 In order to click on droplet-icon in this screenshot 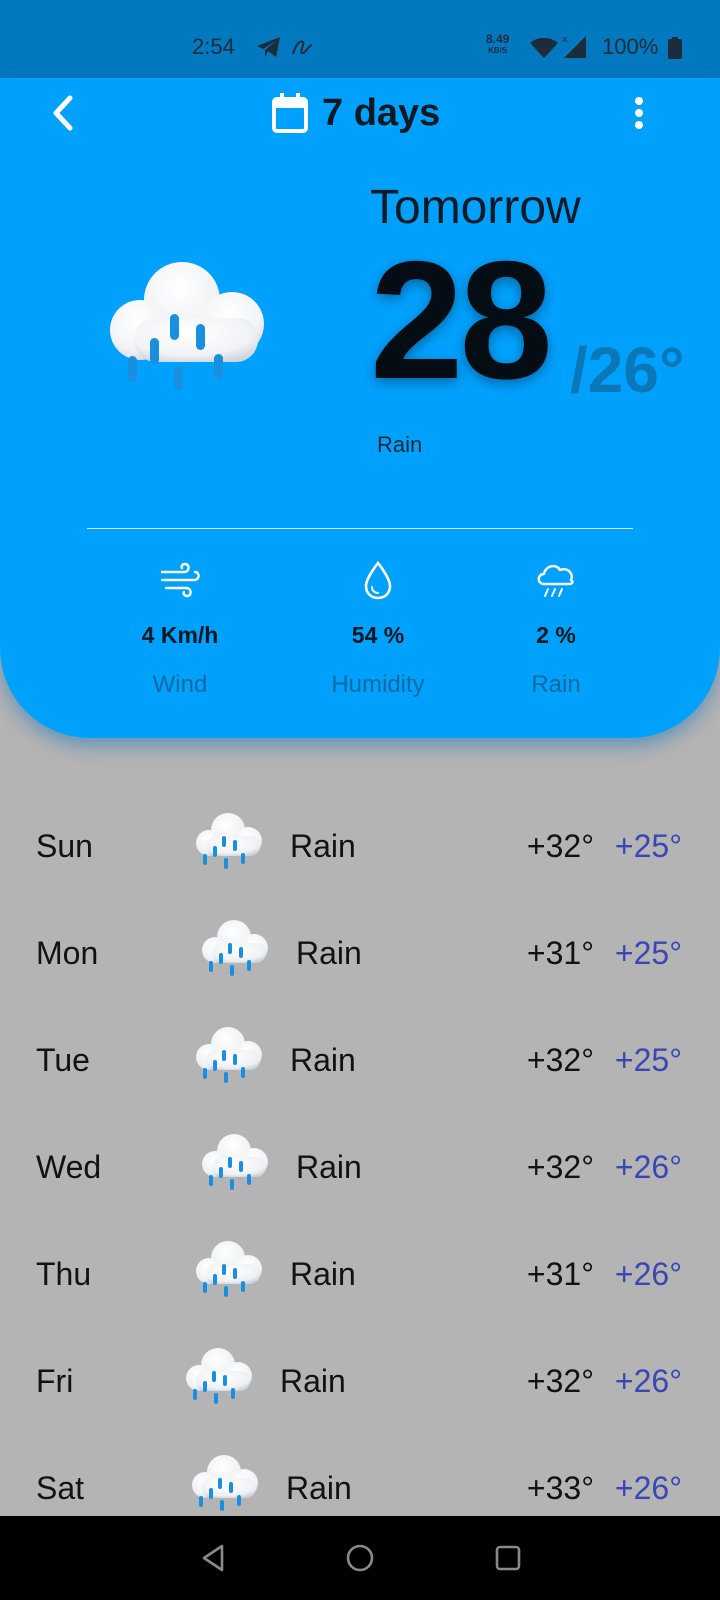, I will do `click(378, 580)`.